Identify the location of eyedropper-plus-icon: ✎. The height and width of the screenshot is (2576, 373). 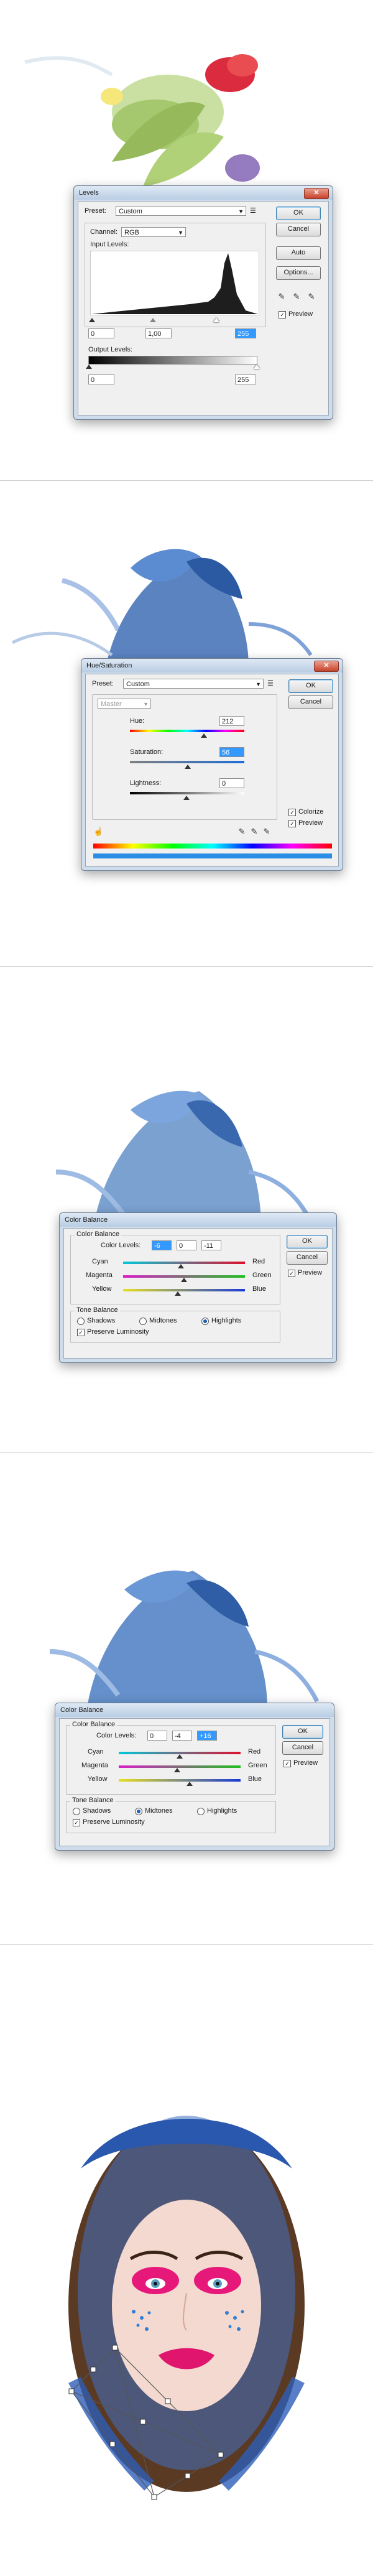
(254, 831).